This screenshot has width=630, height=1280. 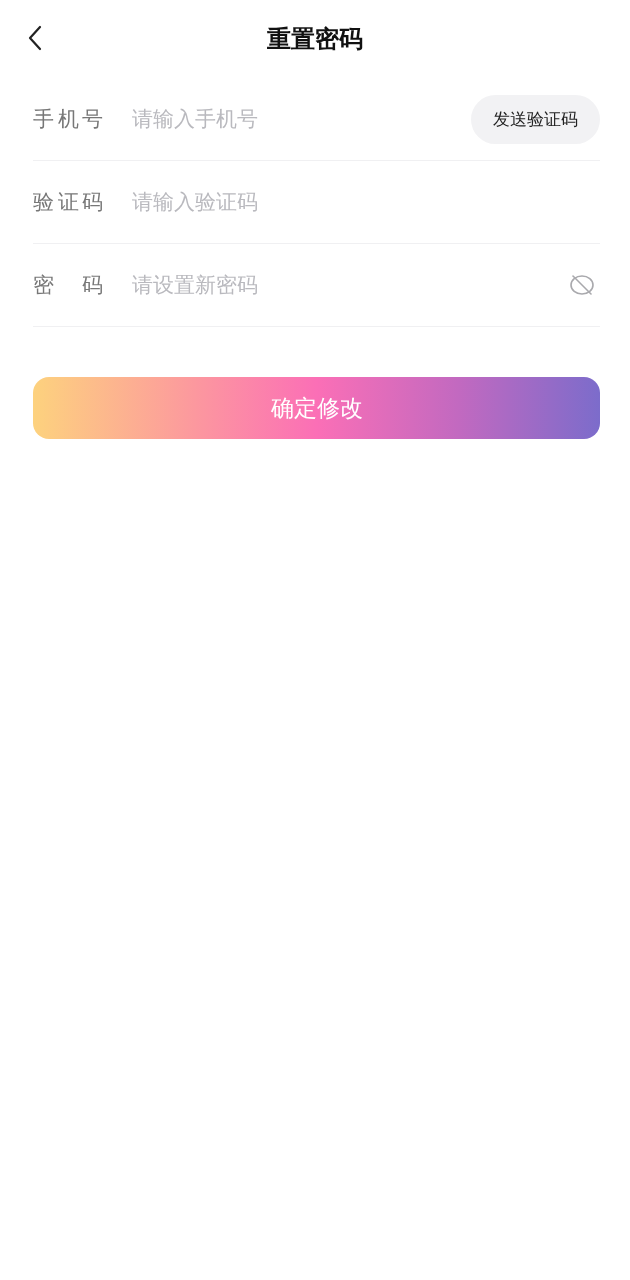 What do you see at coordinates (535, 119) in the screenshot?
I see `send-code-button: 发送验证码` at bounding box center [535, 119].